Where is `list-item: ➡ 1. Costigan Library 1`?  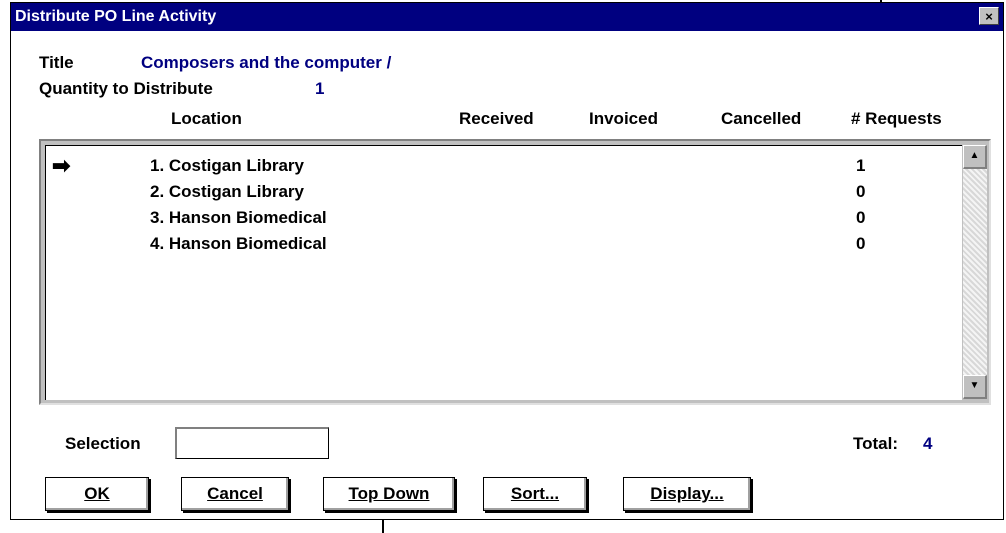 list-item: ➡ 1. Costigan Library 1 is located at coordinates (504, 167).